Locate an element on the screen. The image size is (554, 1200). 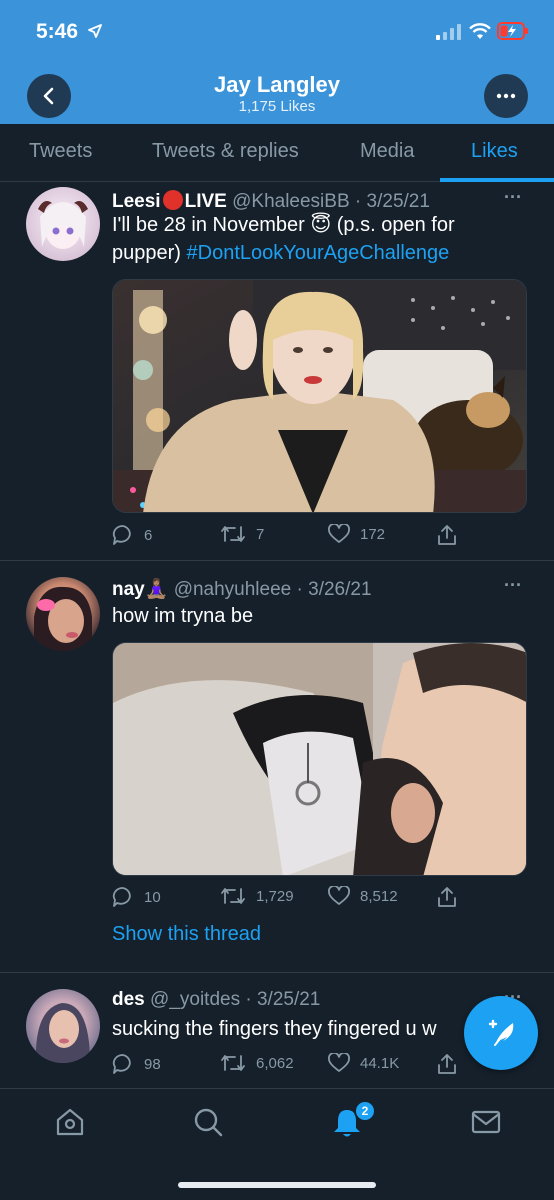
tweet-text-line: I'll be 28 in November 😇 (p.s. open for is located at coordinates (283, 225).